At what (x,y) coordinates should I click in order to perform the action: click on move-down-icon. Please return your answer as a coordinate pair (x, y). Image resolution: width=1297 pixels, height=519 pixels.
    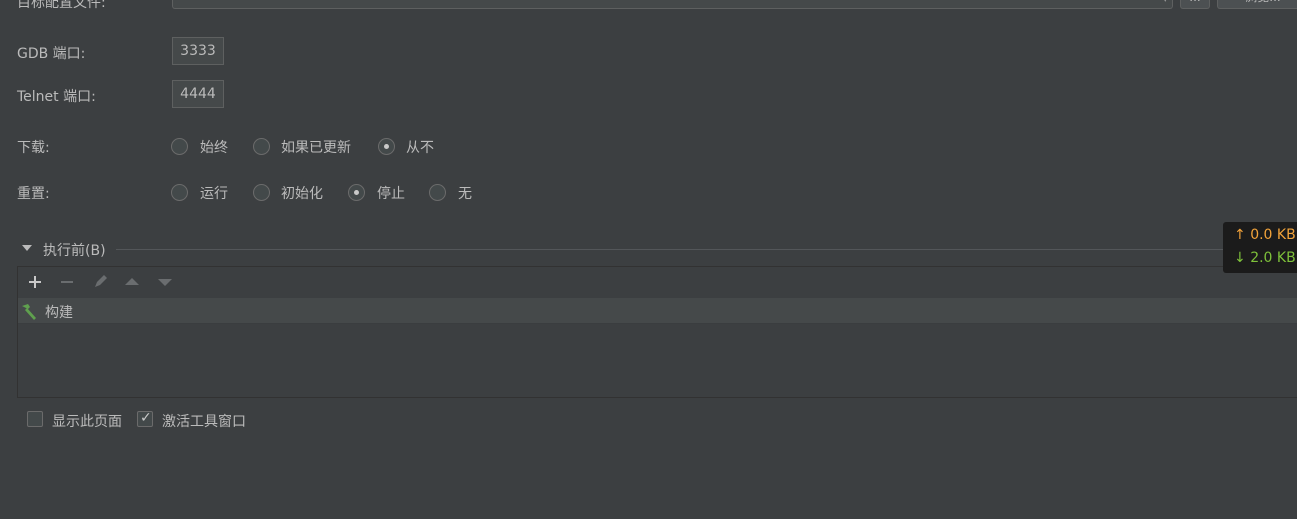
    Looking at the image, I should click on (165, 282).